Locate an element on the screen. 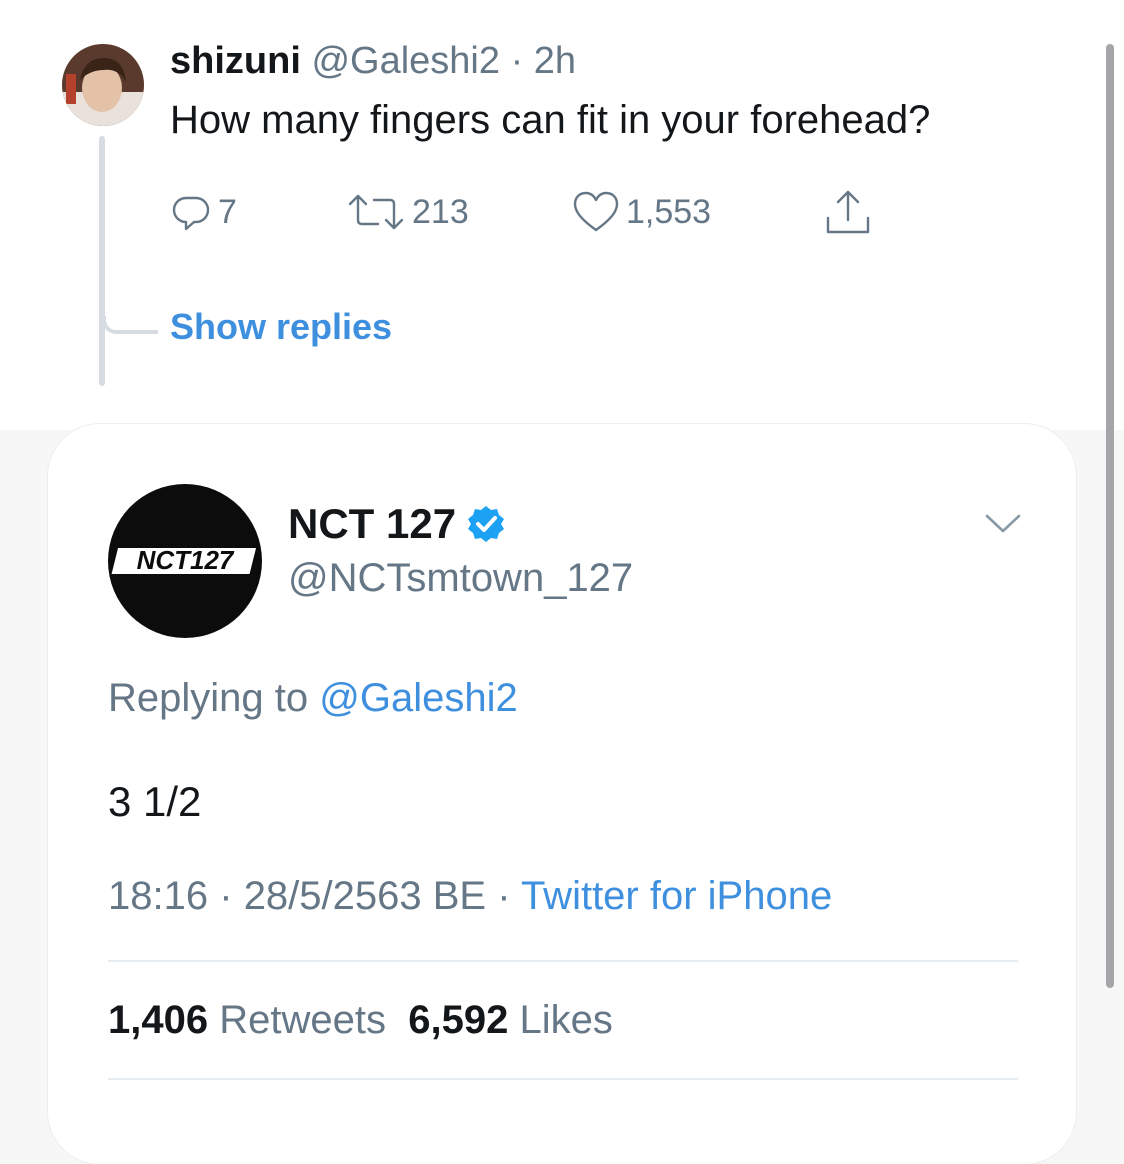 The width and height of the screenshot is (1124, 1164). nct127-logo: NCT127 is located at coordinates (184, 560).